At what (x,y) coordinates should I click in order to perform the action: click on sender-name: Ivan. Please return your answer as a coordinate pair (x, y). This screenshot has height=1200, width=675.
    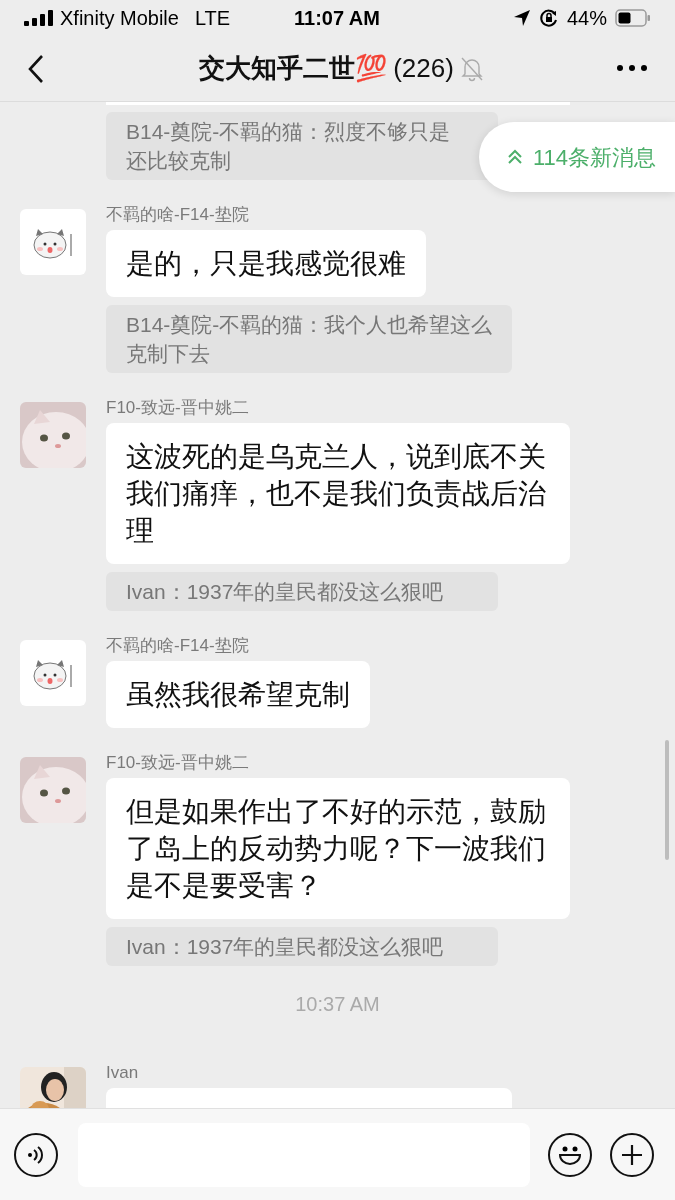
    Looking at the image, I should click on (122, 1073).